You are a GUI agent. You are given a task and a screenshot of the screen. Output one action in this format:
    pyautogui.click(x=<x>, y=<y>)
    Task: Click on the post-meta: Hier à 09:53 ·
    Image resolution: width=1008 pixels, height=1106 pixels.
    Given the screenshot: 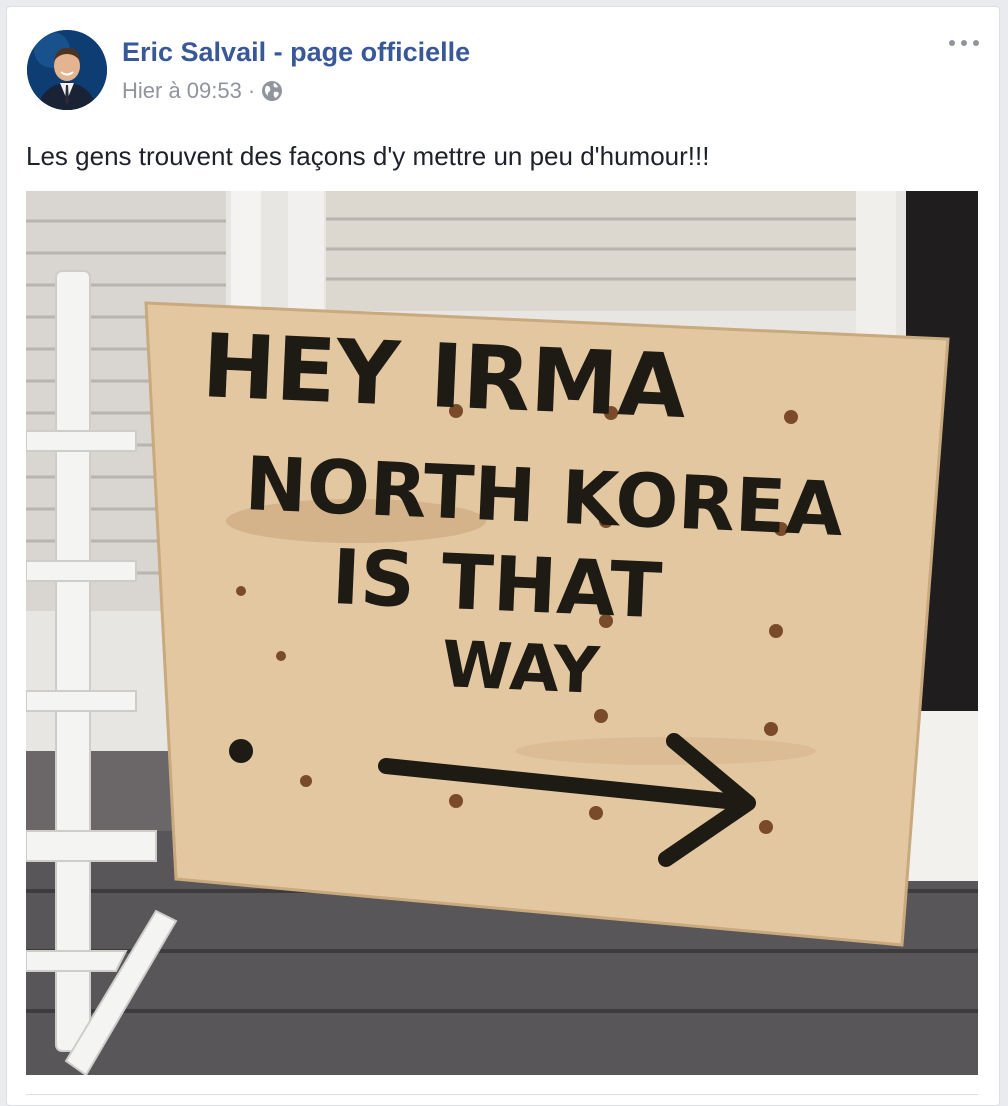 What is the action you would take?
    pyautogui.click(x=202, y=91)
    